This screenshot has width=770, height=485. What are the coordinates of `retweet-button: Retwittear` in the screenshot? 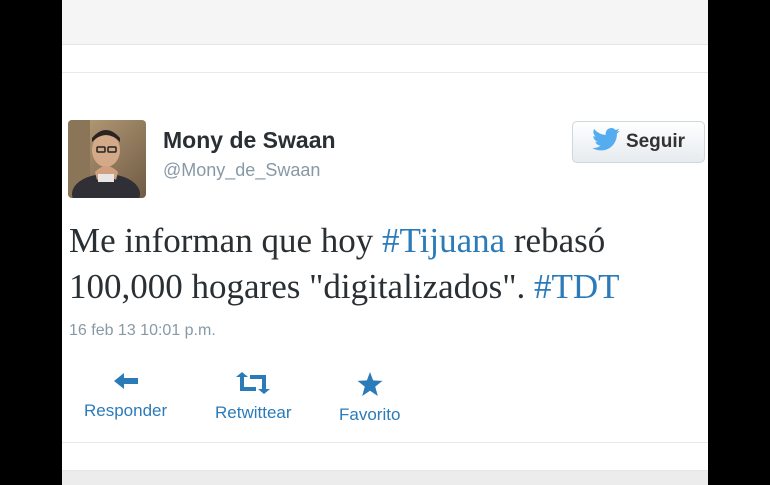 It's located at (253, 397).